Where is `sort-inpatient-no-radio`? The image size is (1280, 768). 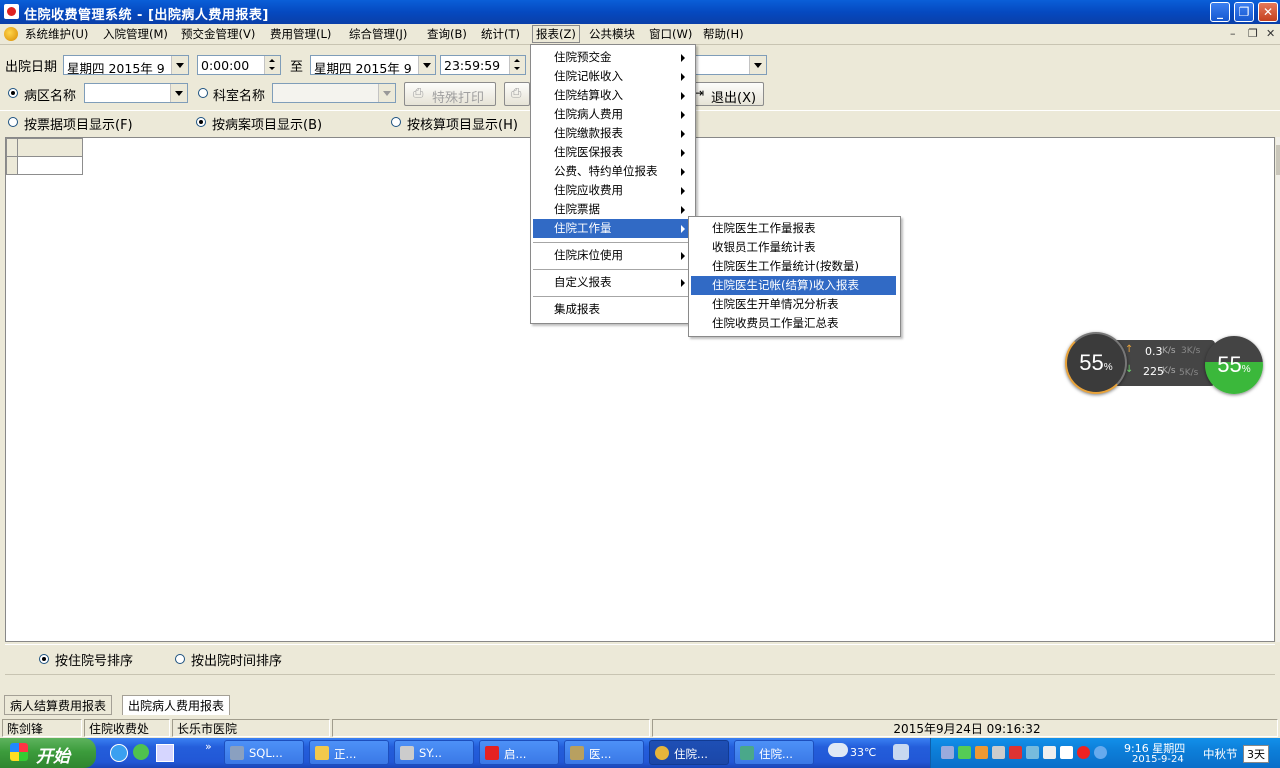
sort-inpatient-no-radio is located at coordinates (44, 659).